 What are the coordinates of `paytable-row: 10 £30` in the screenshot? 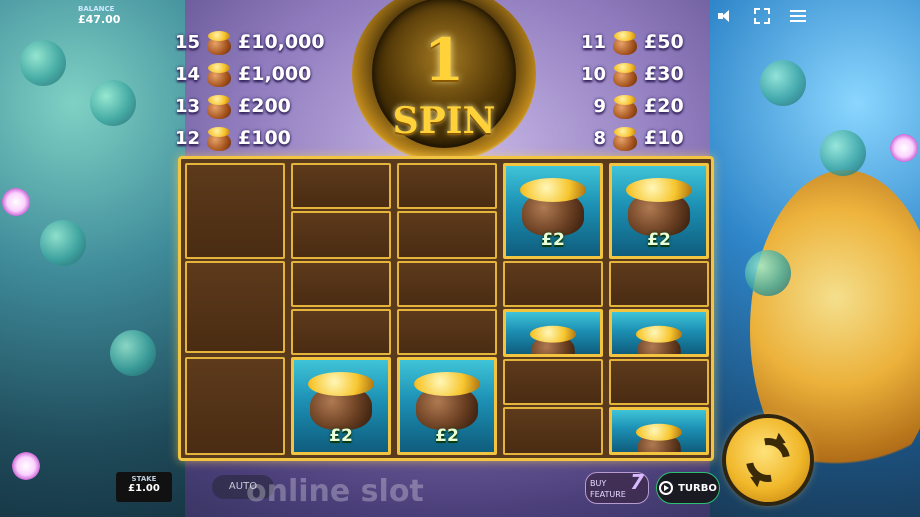 It's located at (631, 74).